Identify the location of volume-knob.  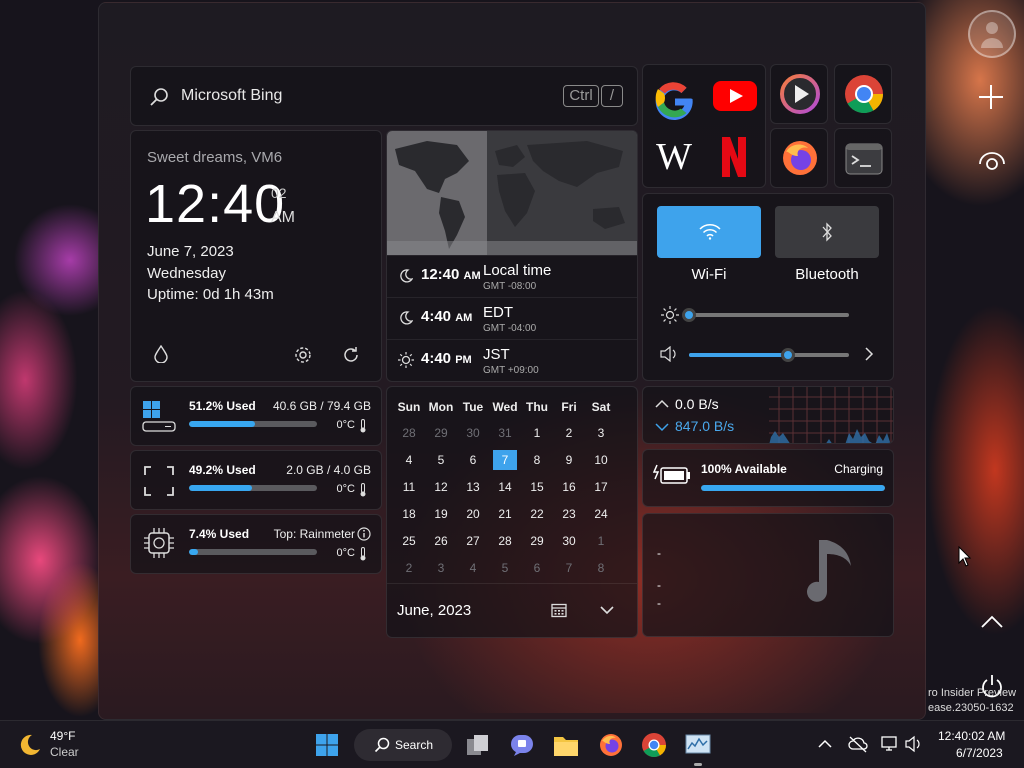
(788, 355).